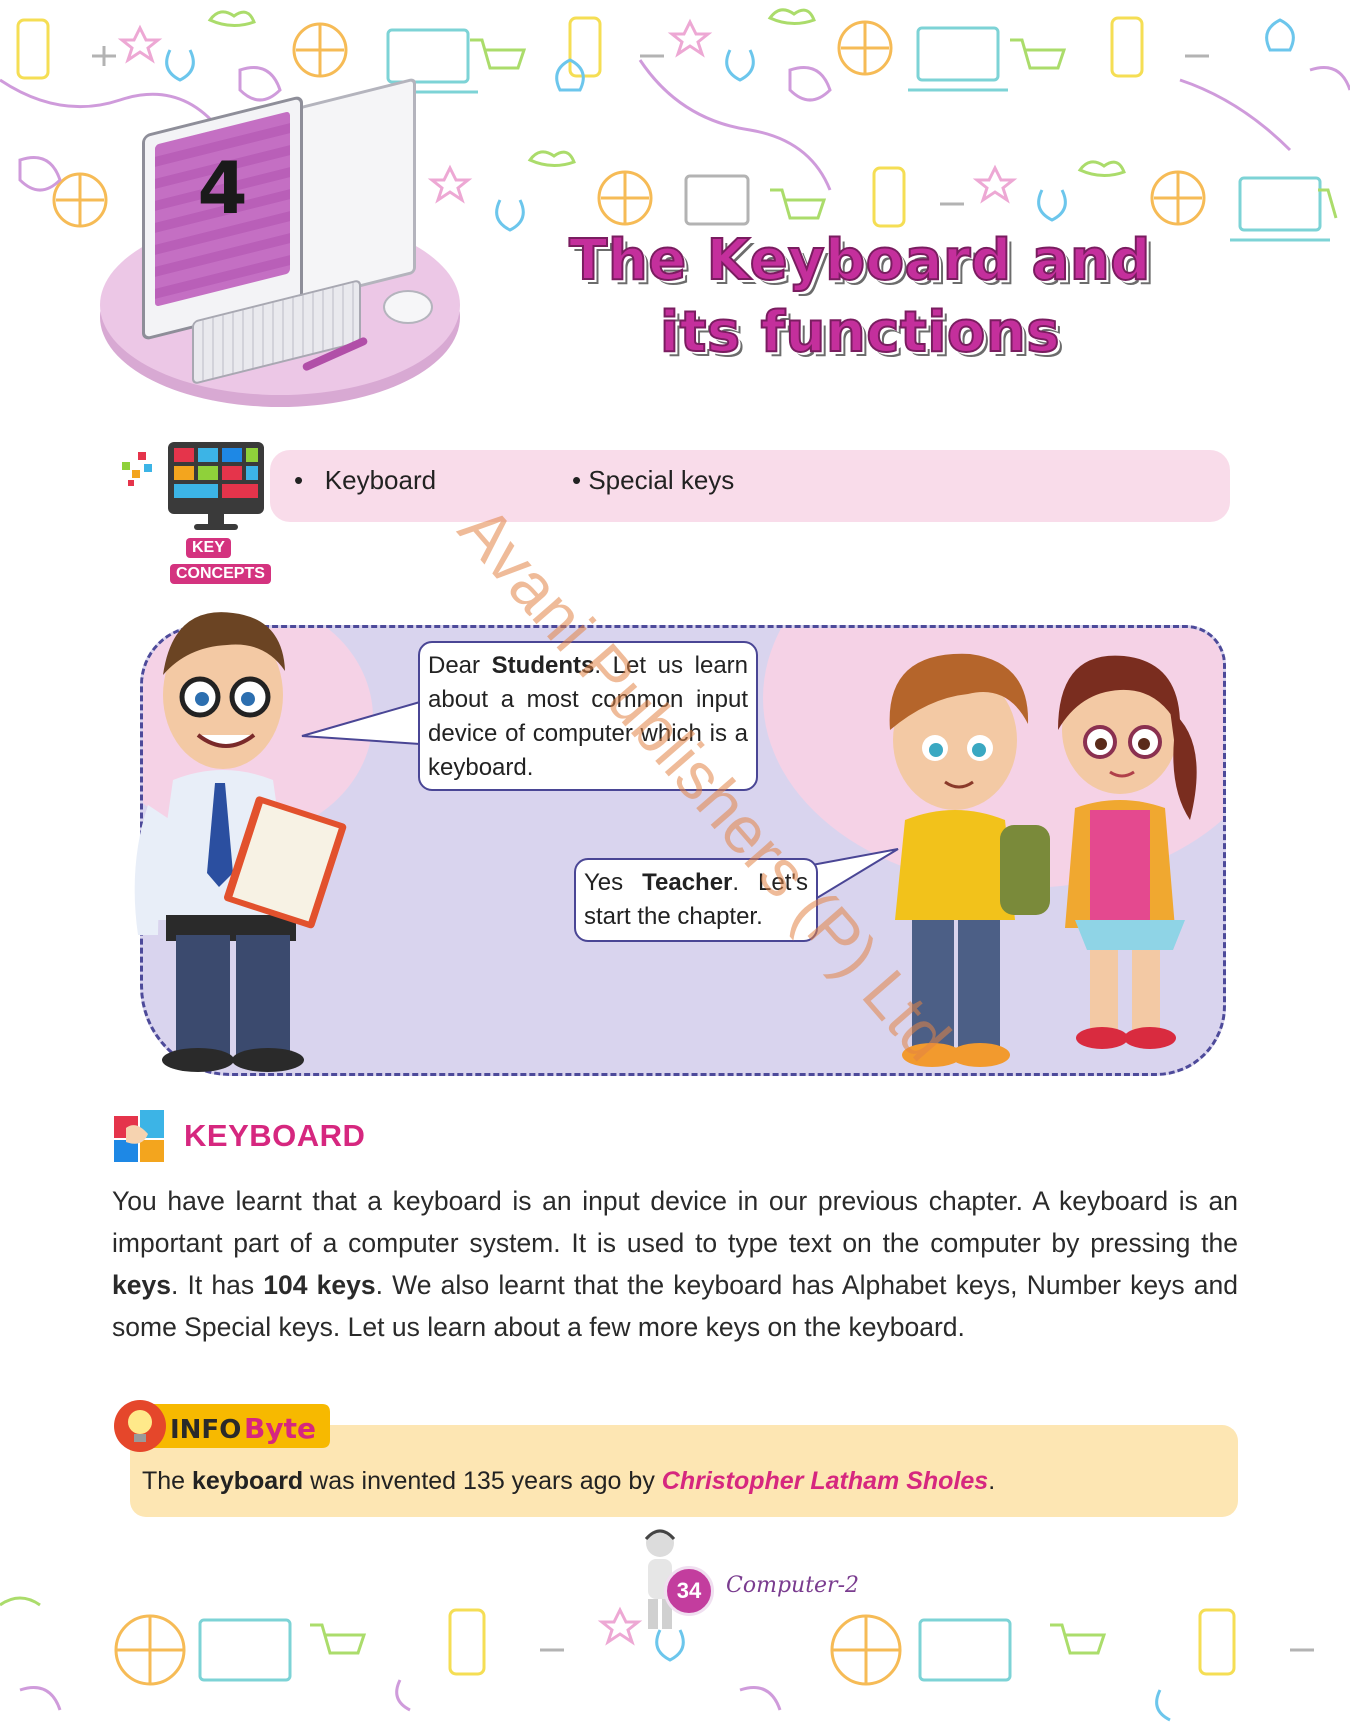 The image size is (1350, 1725). I want to click on paragraph-bold-count: 104 keys, so click(319, 1285).